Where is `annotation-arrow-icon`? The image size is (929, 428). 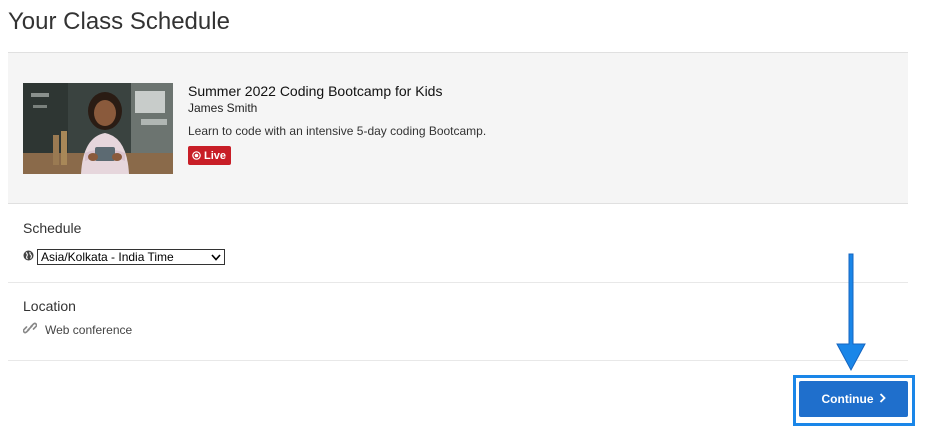
annotation-arrow-icon is located at coordinates (851, 312).